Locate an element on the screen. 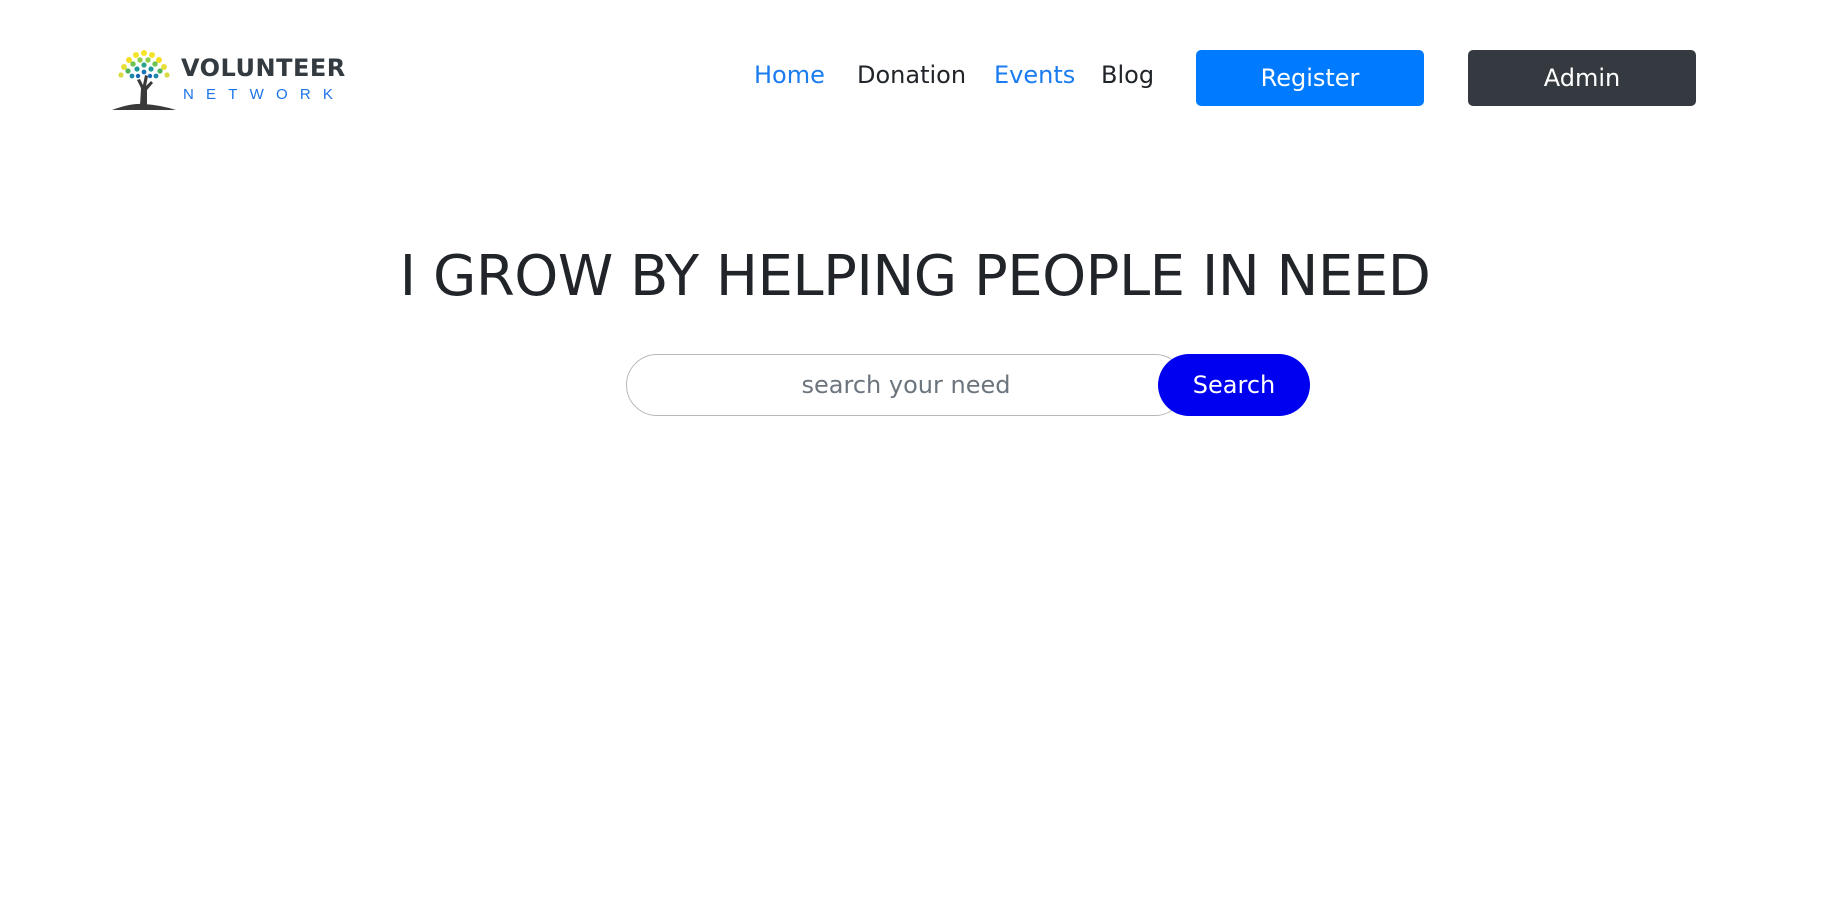 This screenshot has height=902, width=1830. search-form: Search is located at coordinates (968, 385).